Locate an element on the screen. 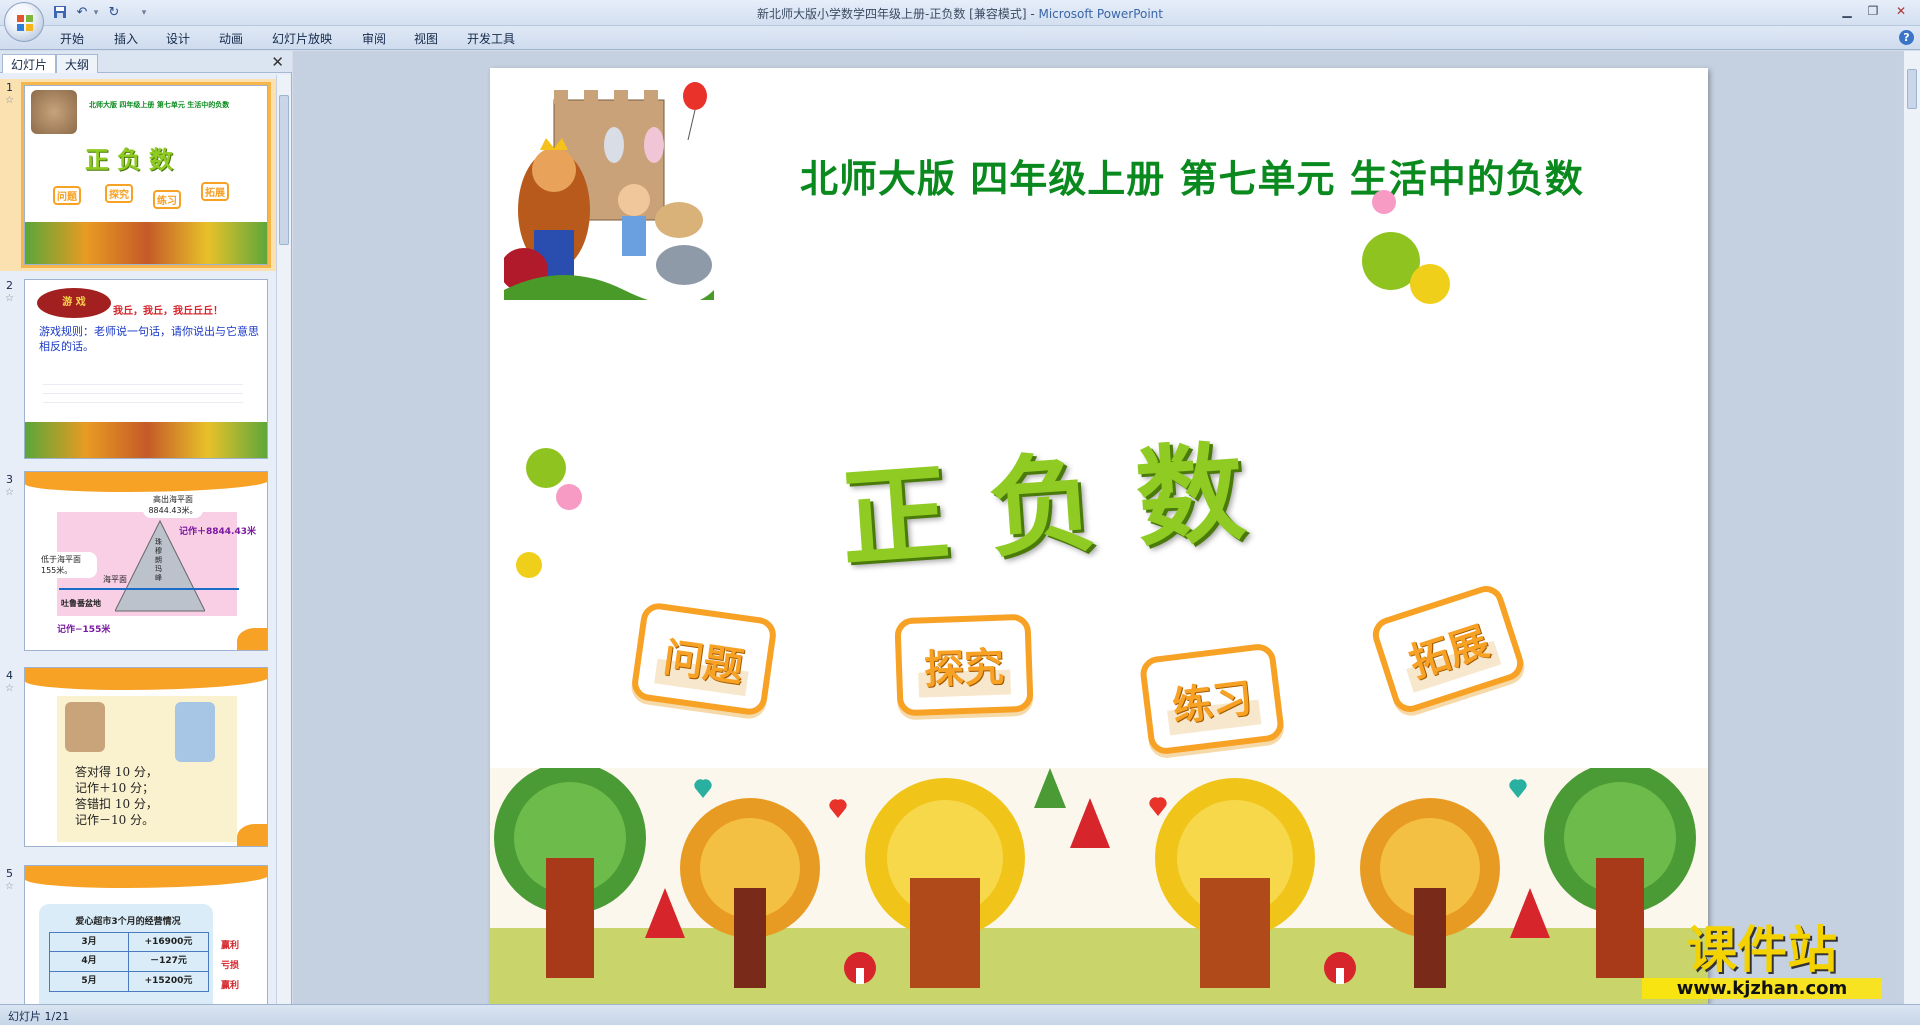 This screenshot has width=1920, height=1025. office-logo-icon is located at coordinates (25, 23).